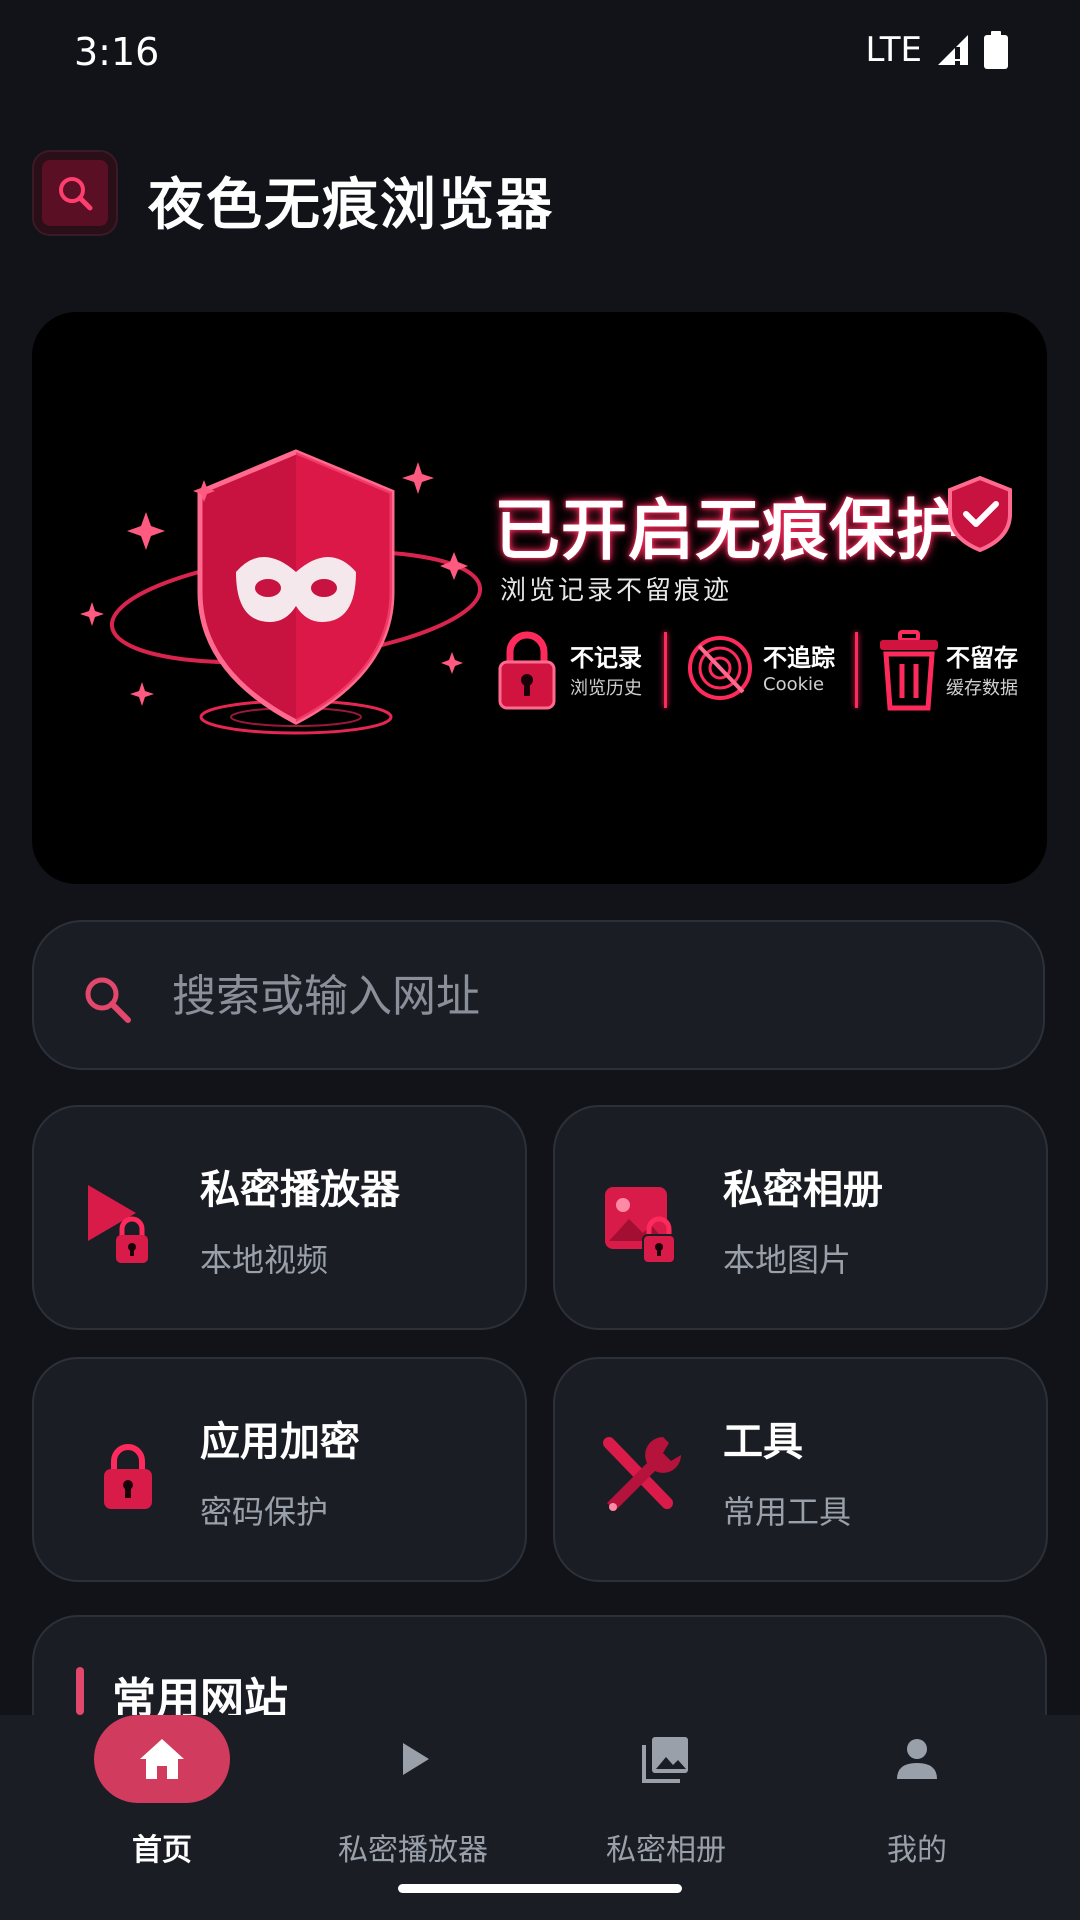  What do you see at coordinates (128, 1476) in the screenshot?
I see `app-lock-icon` at bounding box center [128, 1476].